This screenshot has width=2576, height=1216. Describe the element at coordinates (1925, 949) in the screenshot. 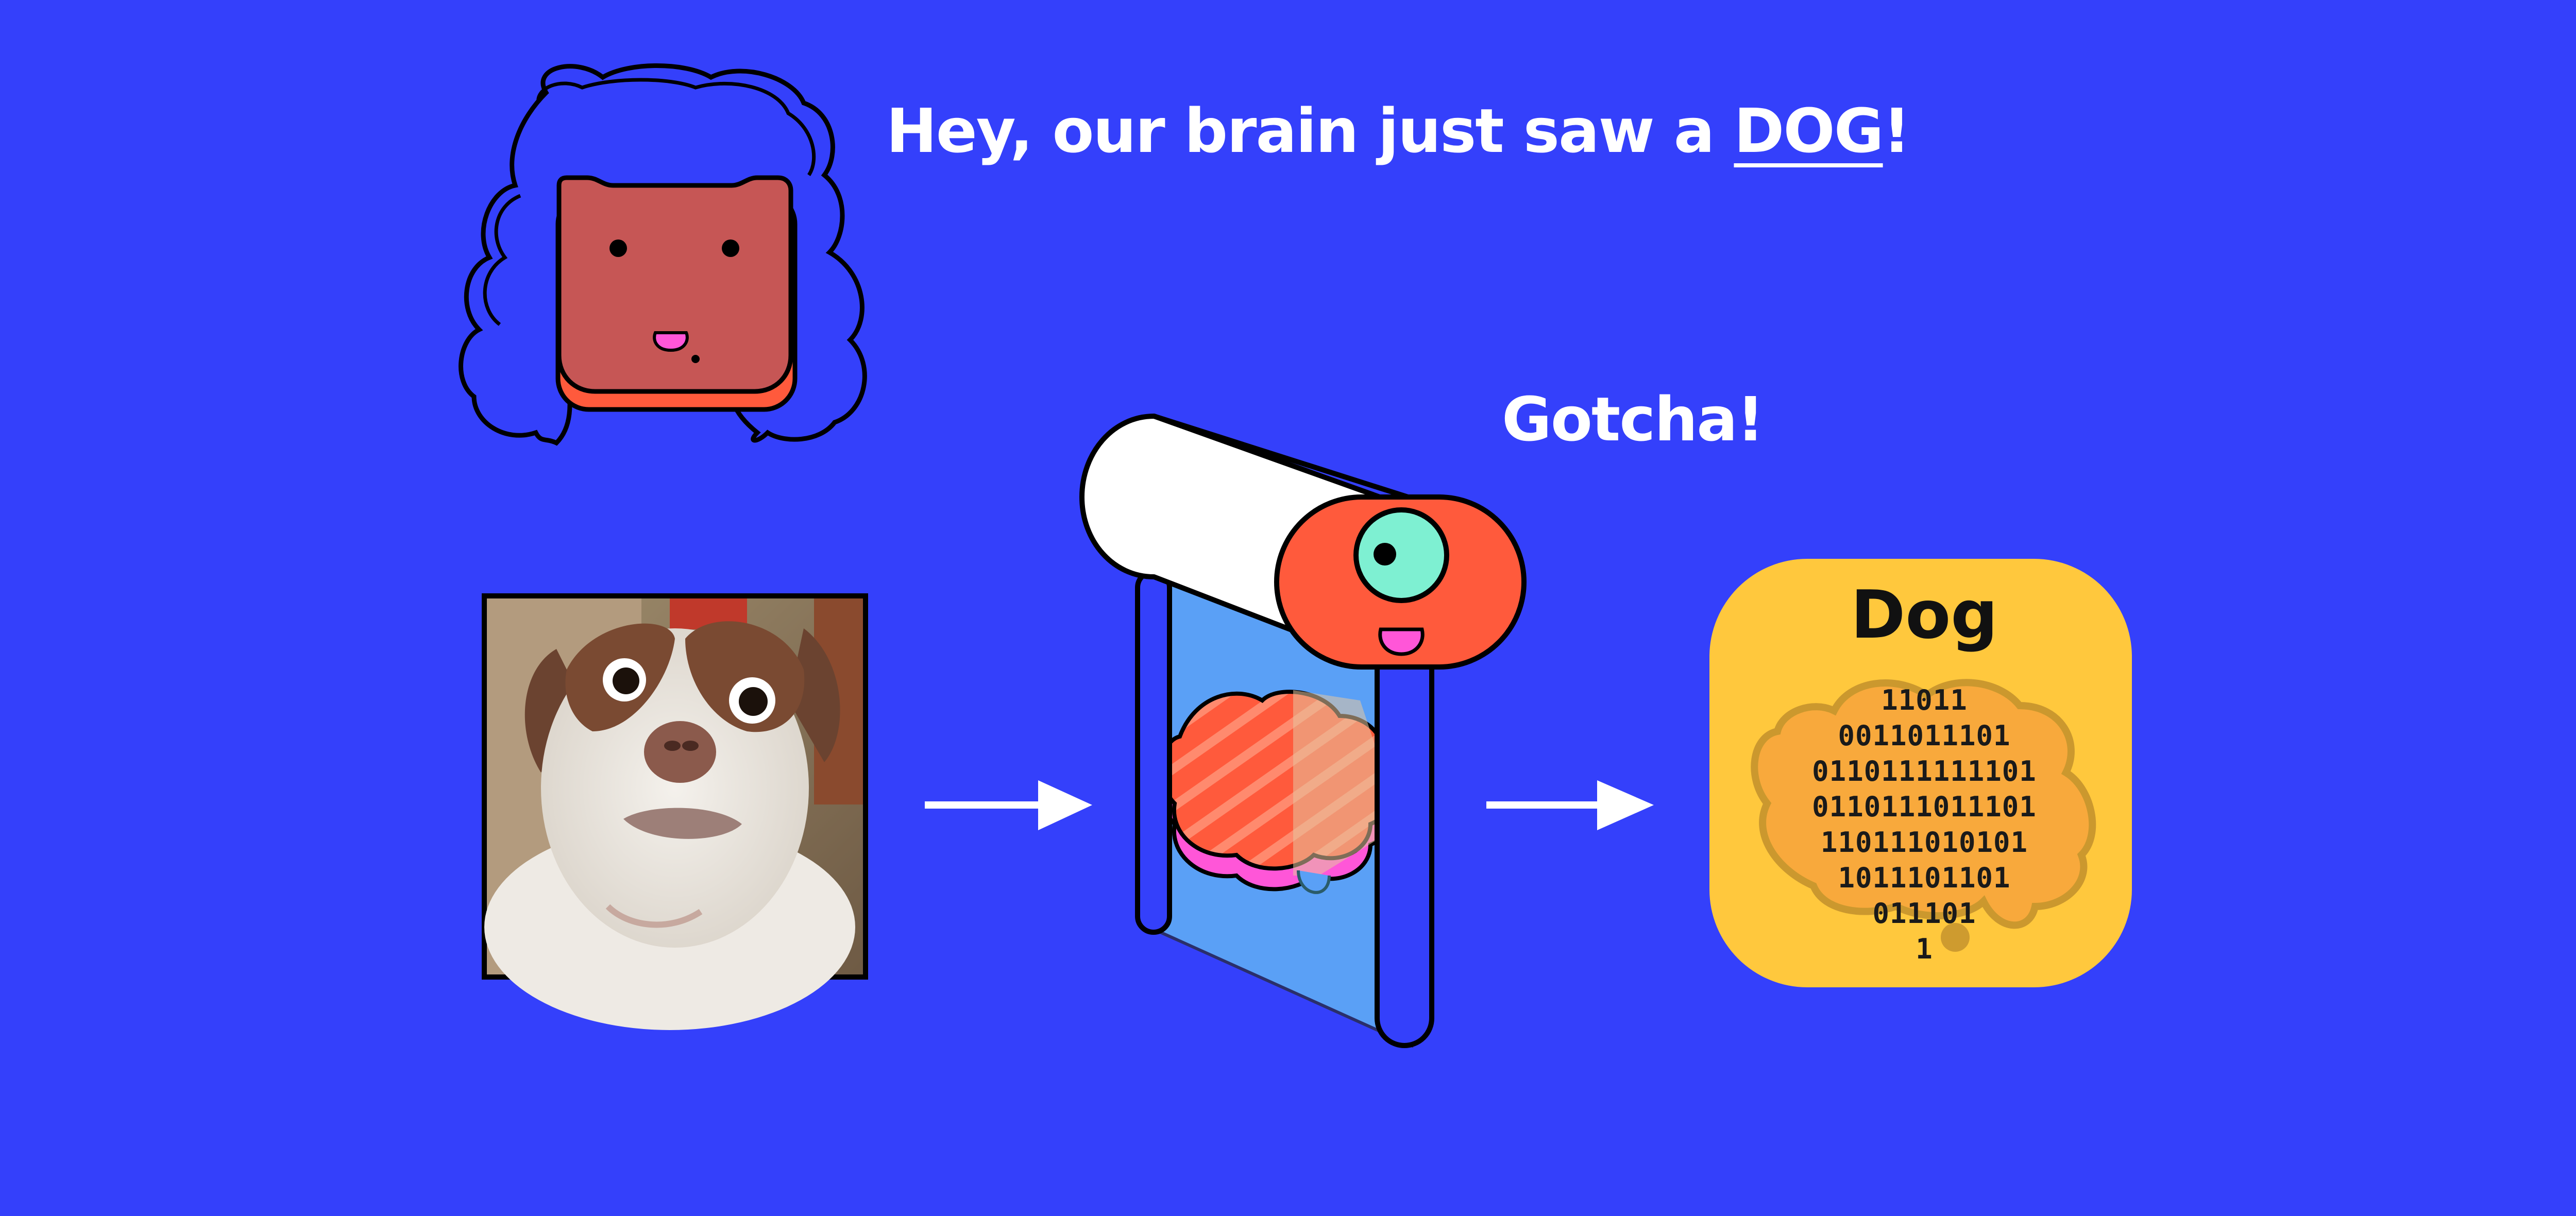

I see `binary-line: 1` at that location.